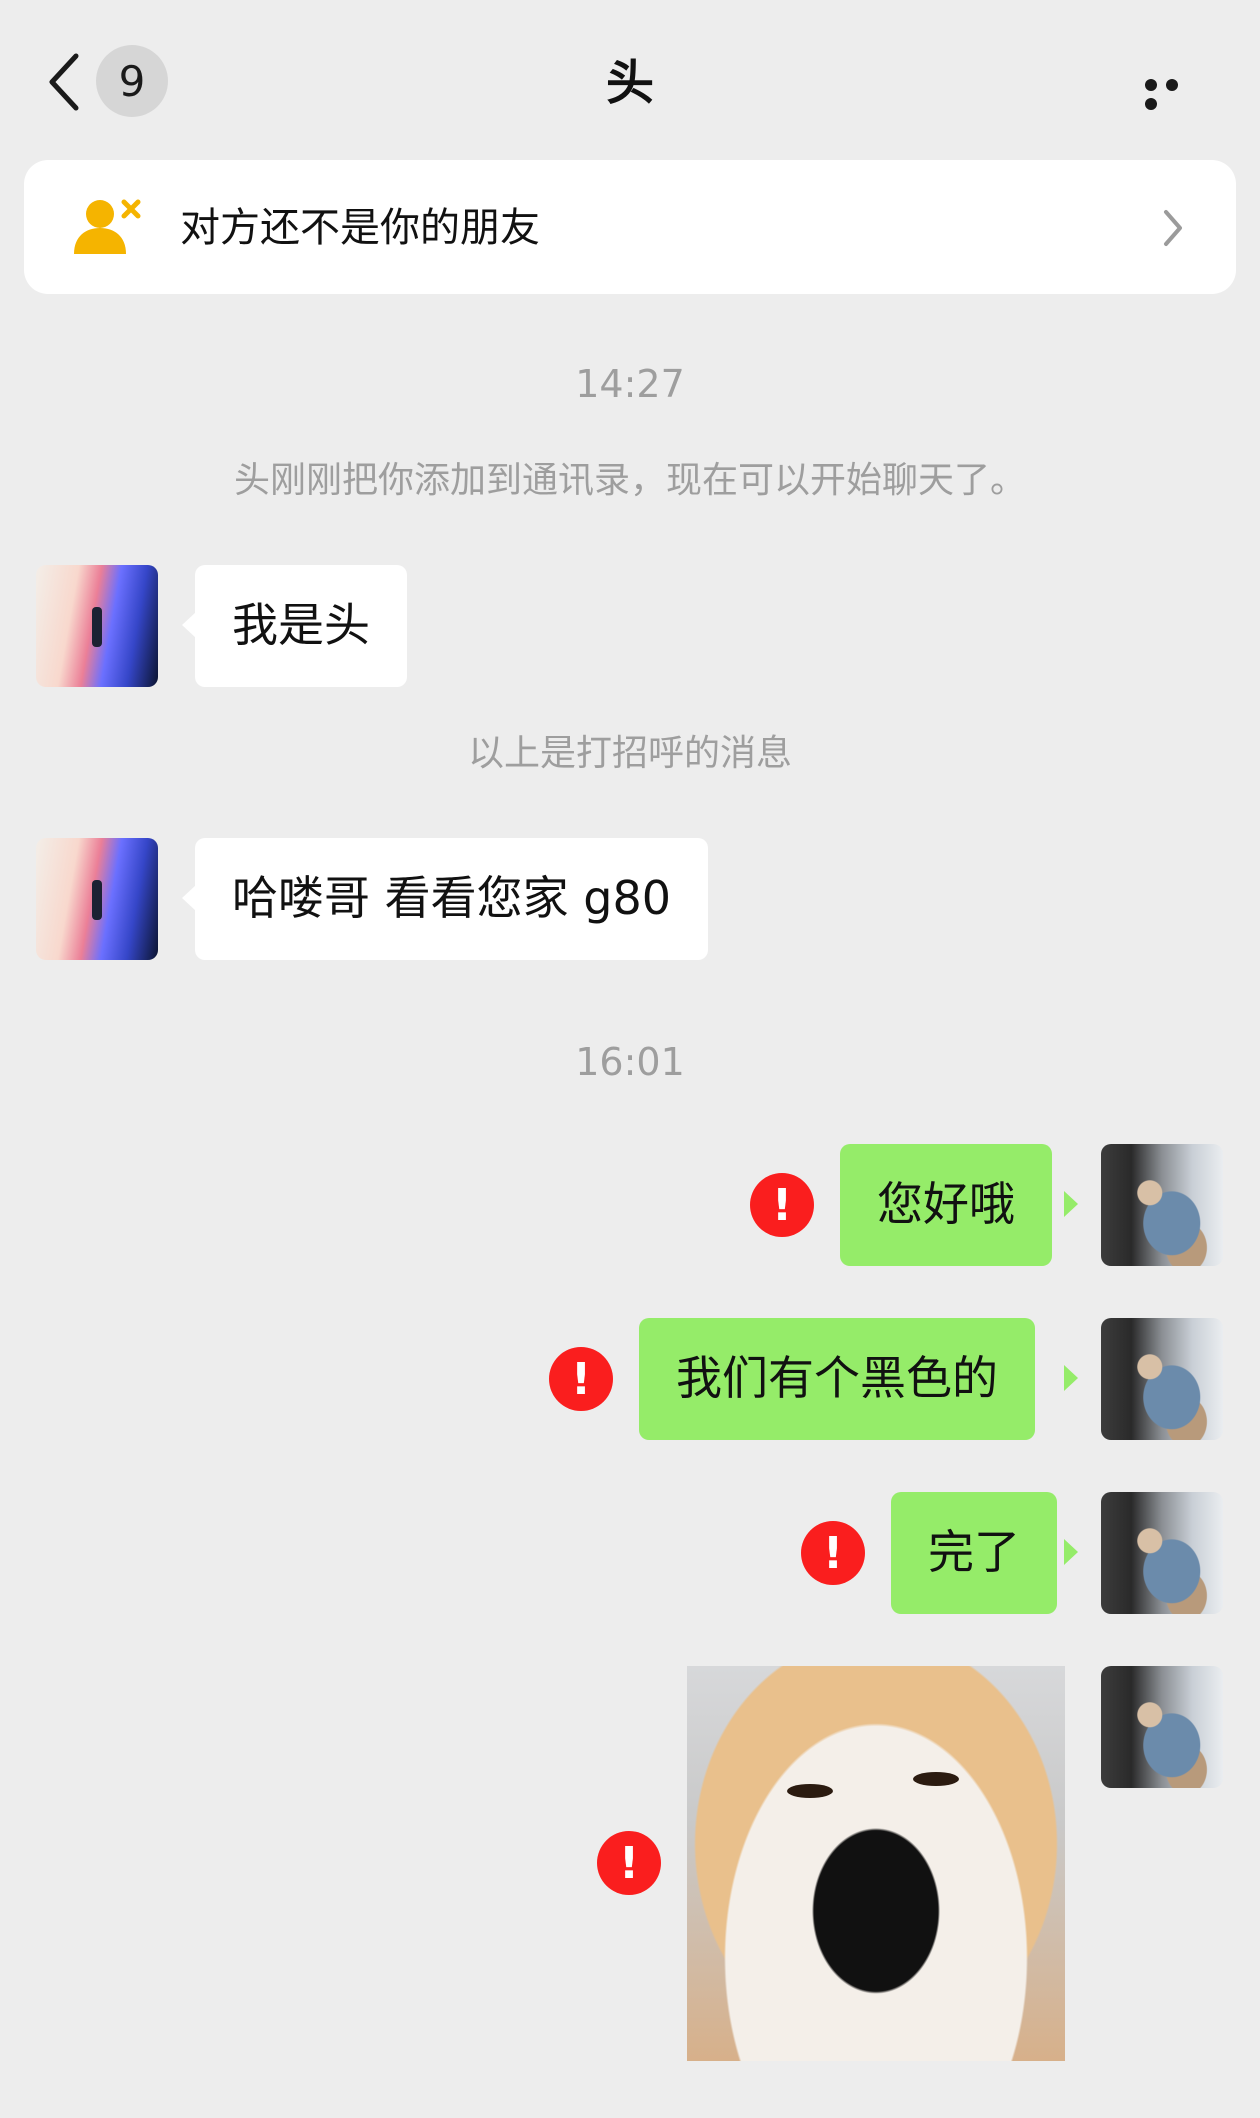 Image resolution: width=1260 pixels, height=2118 pixels. Describe the element at coordinates (837, 1379) in the screenshot. I see `message-bubble-outgoing: 我们有个黑色的` at that location.